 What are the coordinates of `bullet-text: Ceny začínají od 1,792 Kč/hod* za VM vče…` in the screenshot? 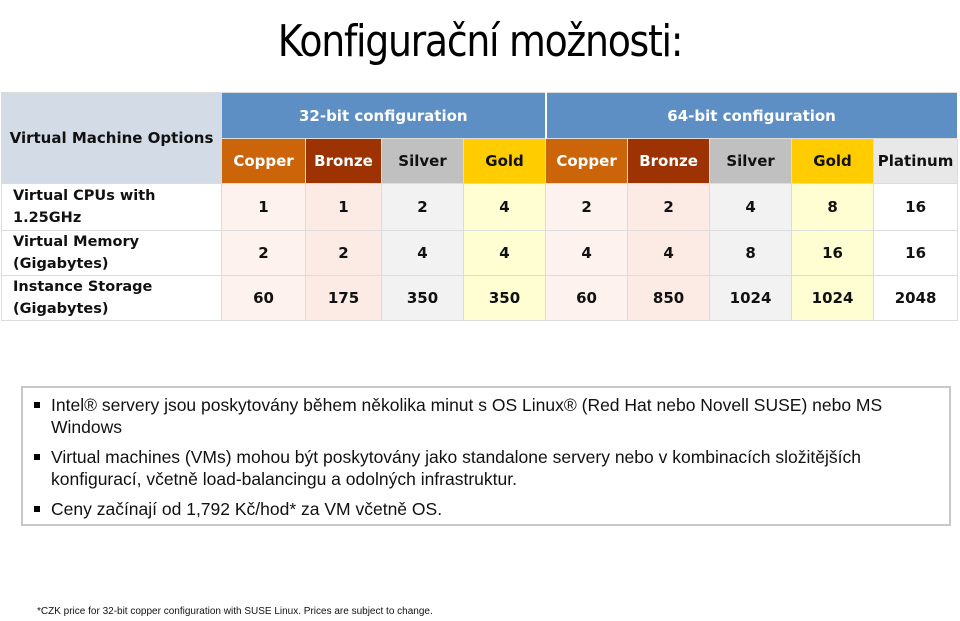 It's located at (247, 509).